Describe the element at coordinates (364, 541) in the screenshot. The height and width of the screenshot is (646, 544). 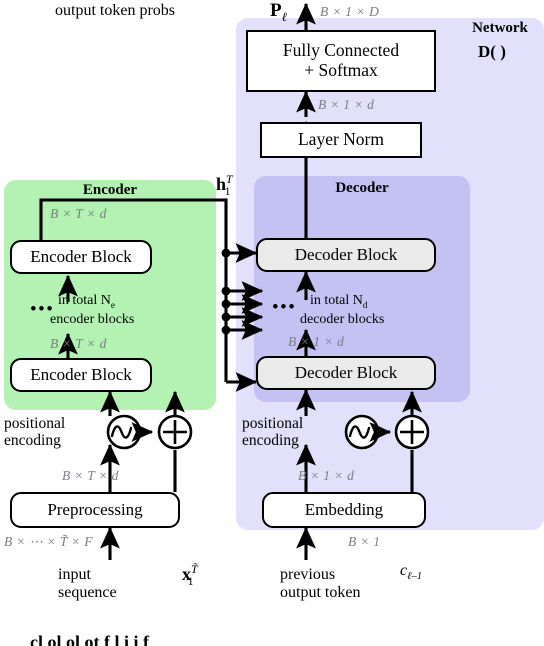
I see `shape-embedding-in: B × 1` at that location.